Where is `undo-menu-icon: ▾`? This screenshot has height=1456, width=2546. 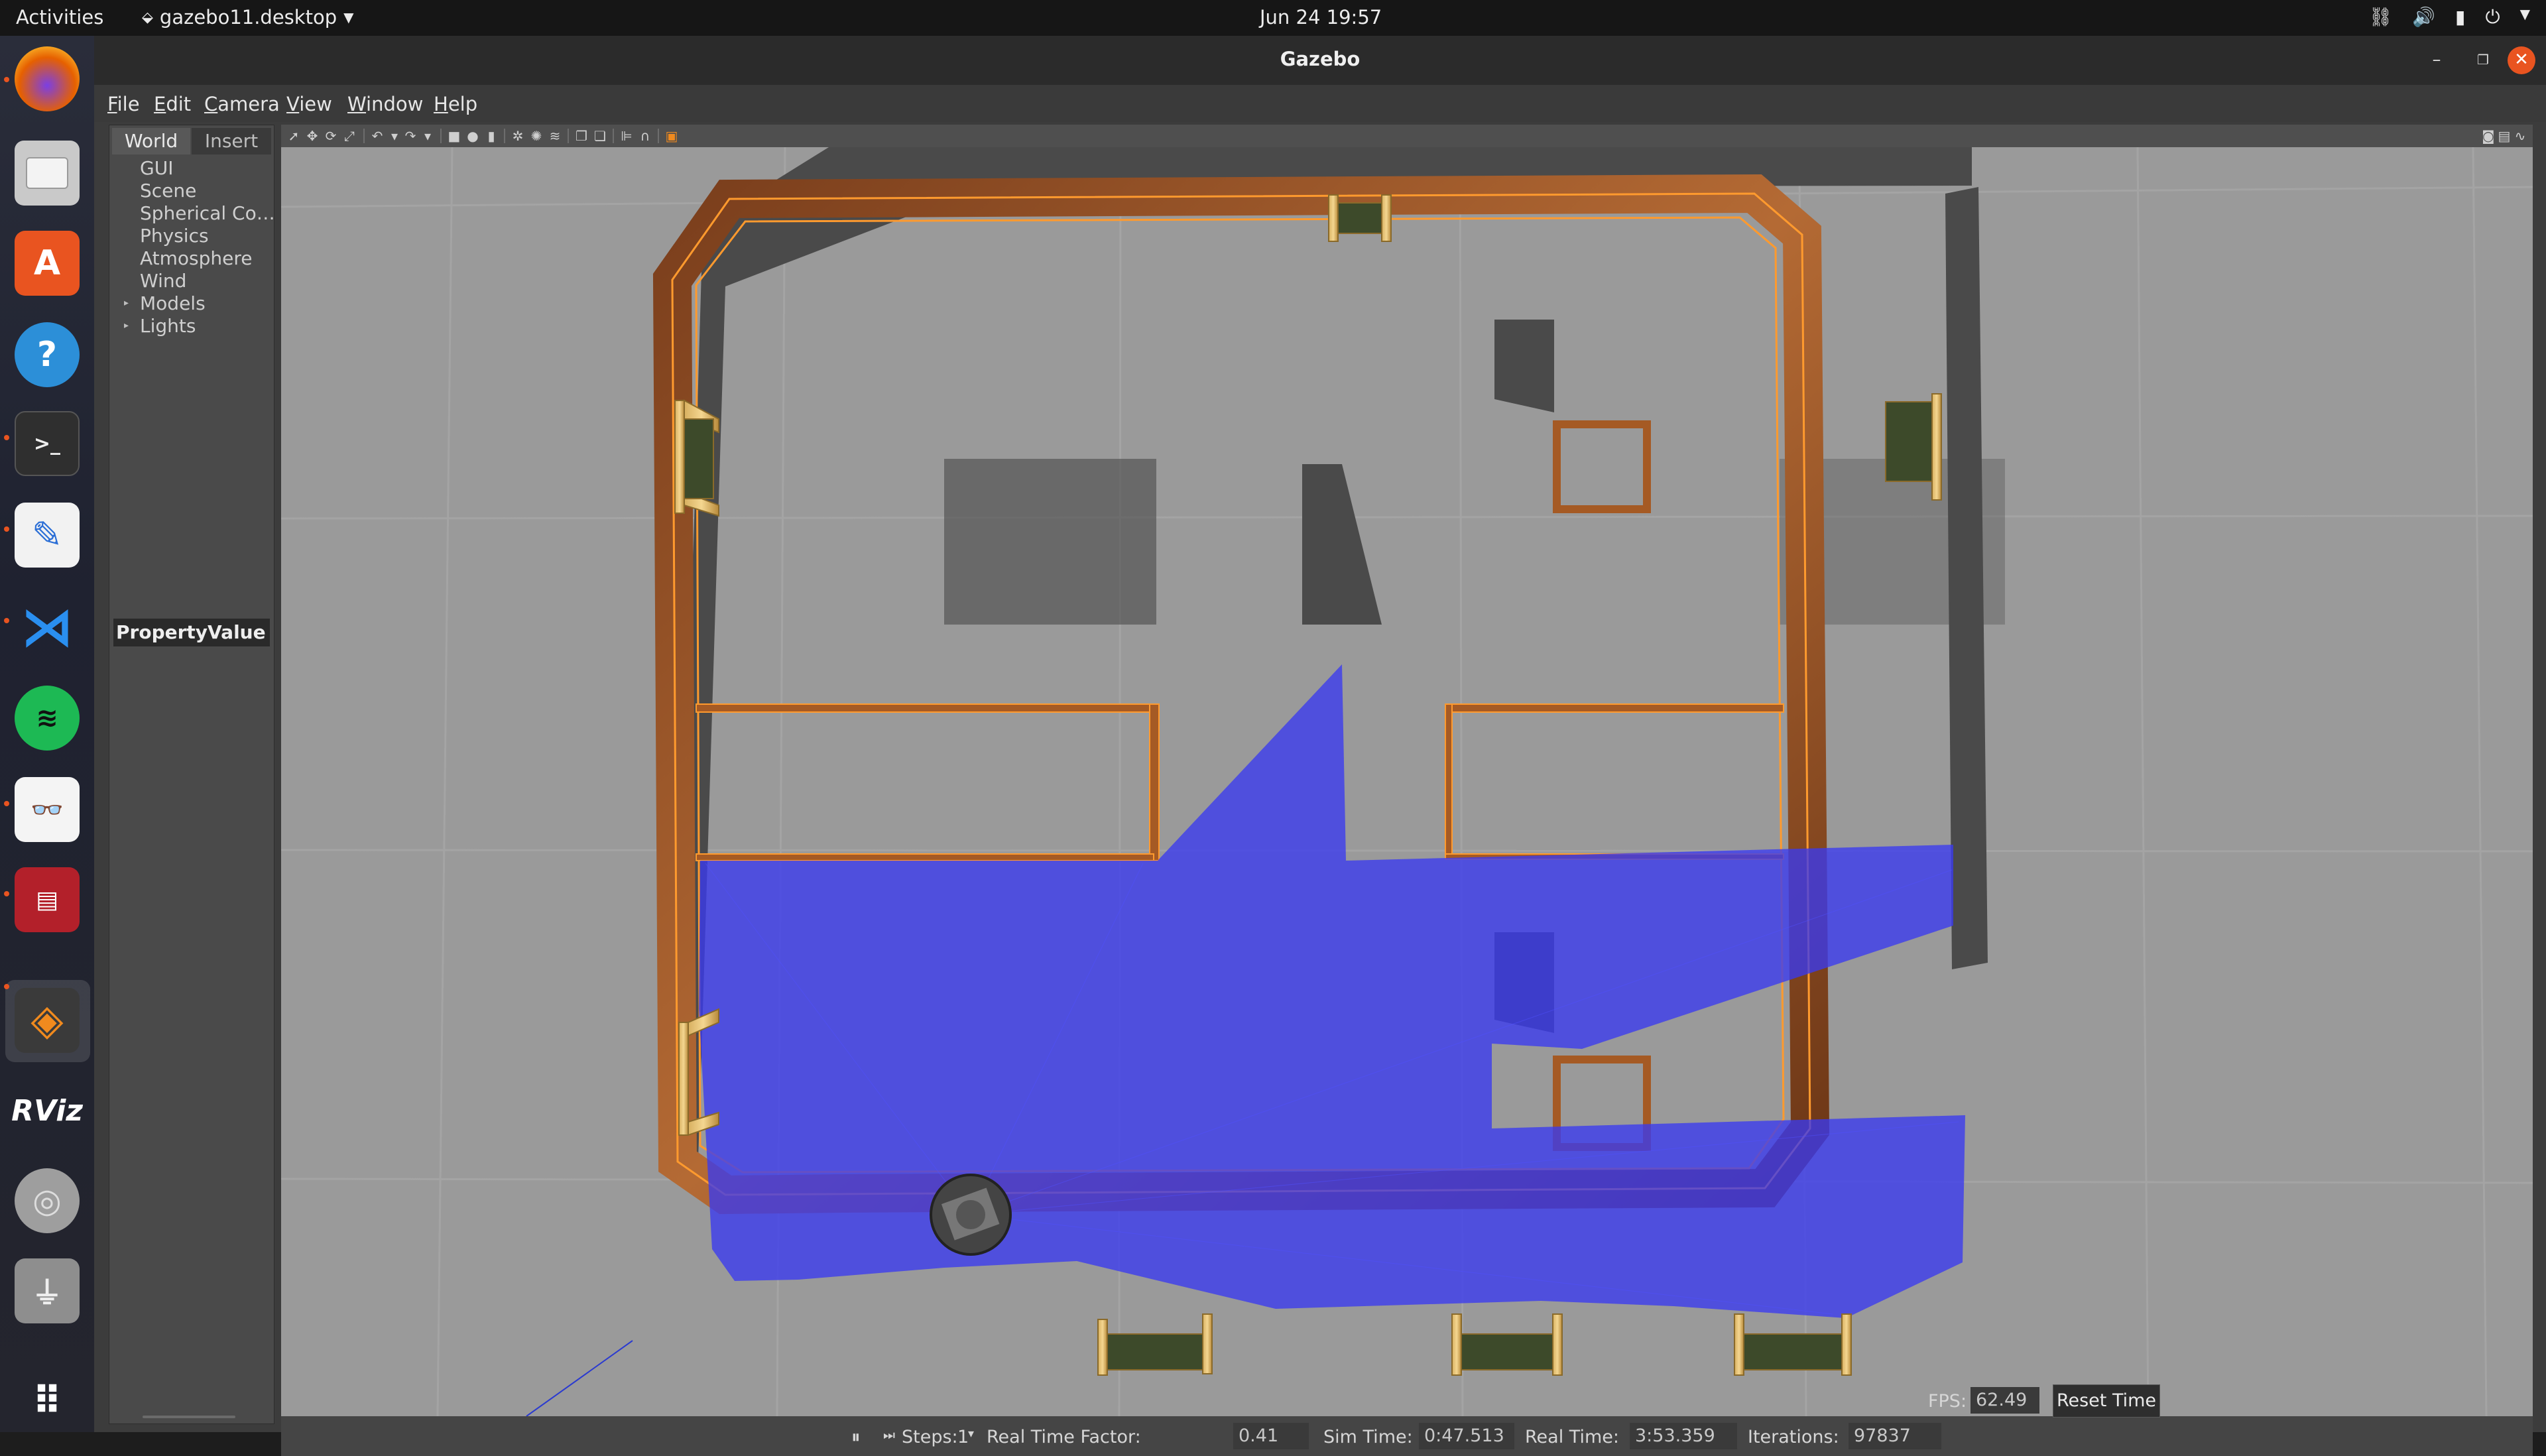 undo-menu-icon: ▾ is located at coordinates (394, 136).